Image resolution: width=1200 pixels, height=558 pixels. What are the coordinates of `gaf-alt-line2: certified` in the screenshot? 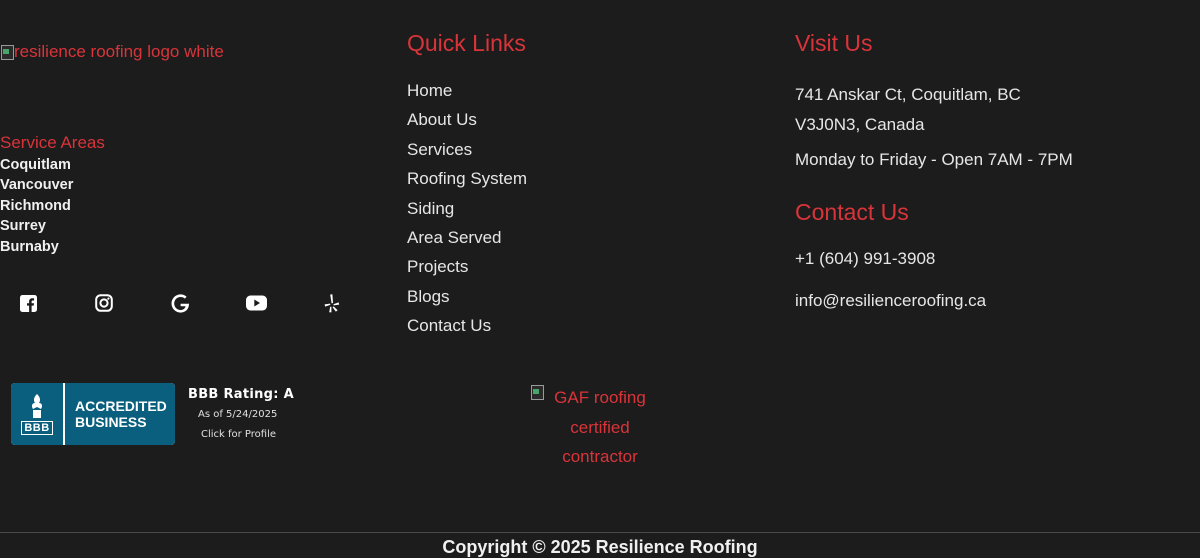 It's located at (600, 427).